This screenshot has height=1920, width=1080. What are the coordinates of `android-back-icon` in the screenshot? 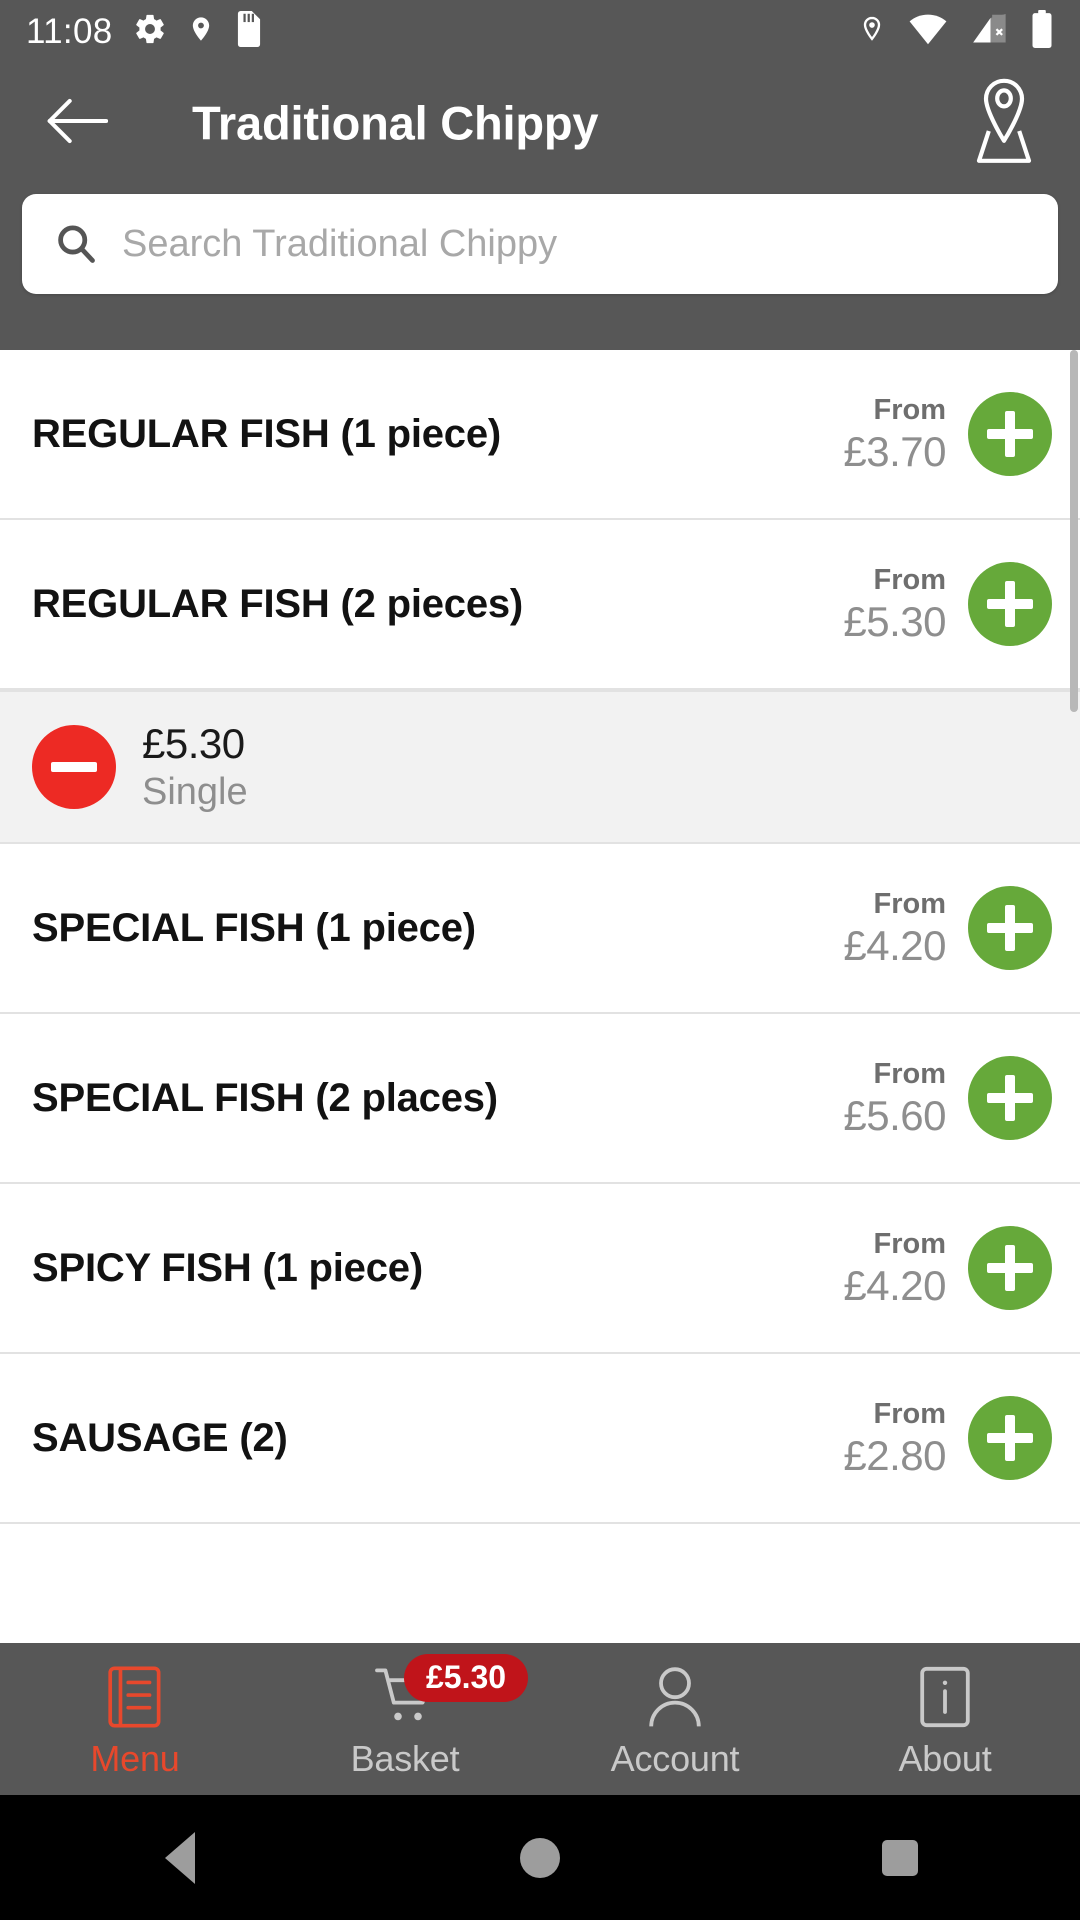 It's located at (180, 1857).